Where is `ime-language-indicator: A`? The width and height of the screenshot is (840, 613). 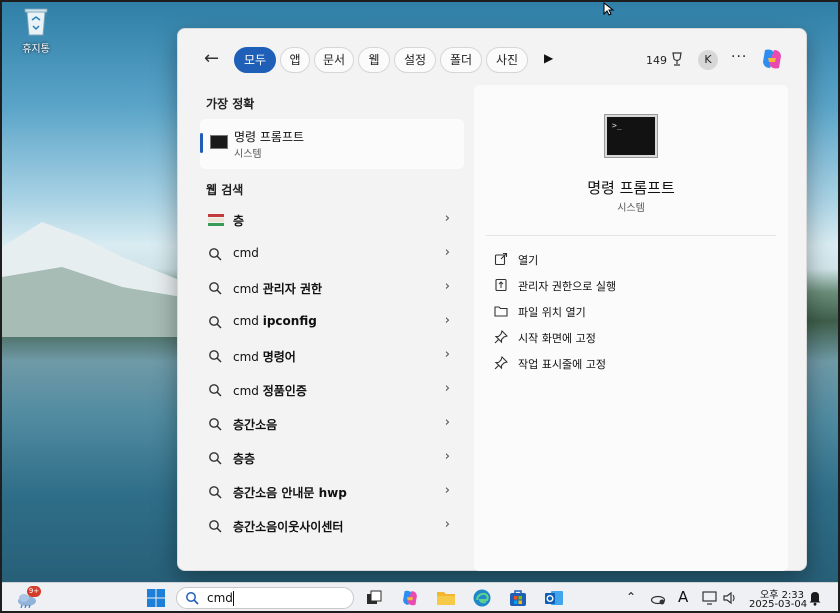 ime-language-indicator: A is located at coordinates (683, 597).